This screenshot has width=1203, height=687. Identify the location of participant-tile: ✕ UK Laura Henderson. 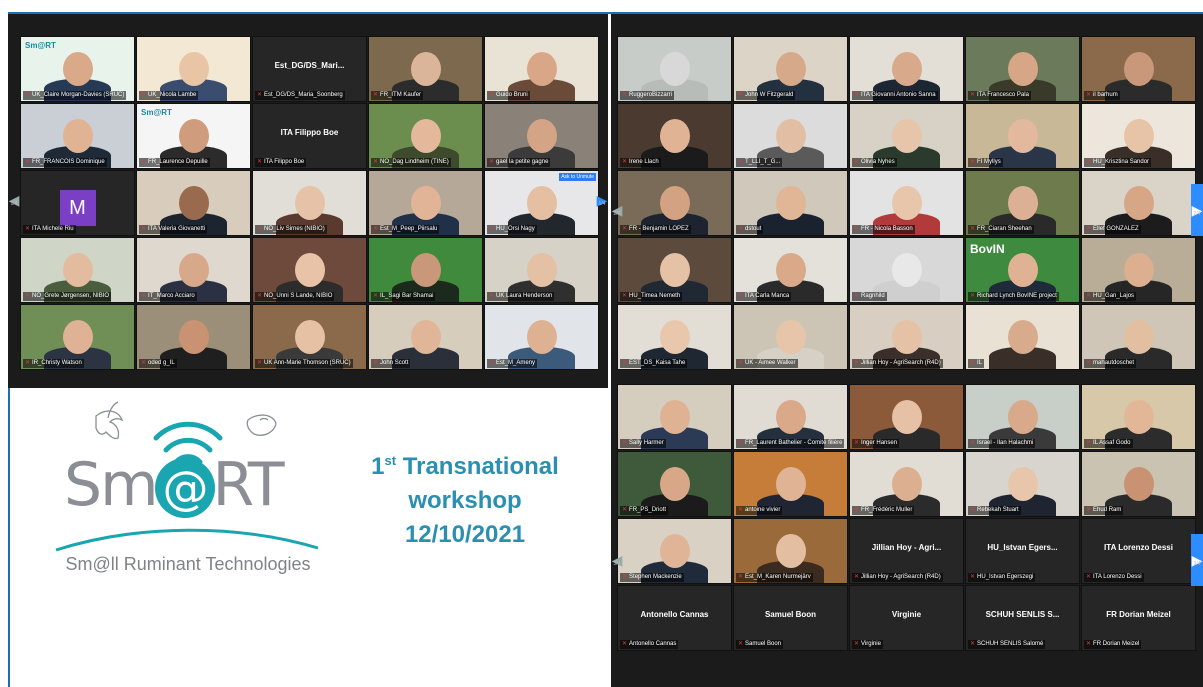
(541, 270).